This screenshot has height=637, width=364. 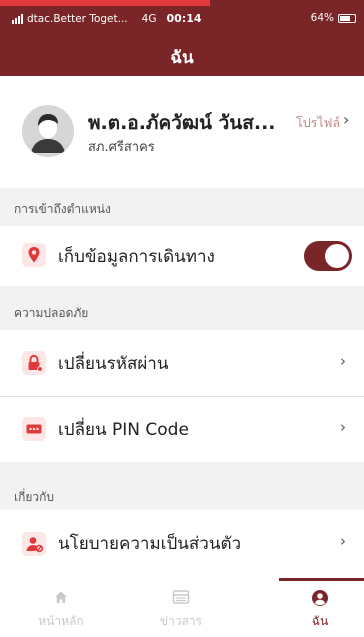 I want to click on app-header: dtac.Better Toget... 4G 00:14 64% ฉัน, so click(x=182, y=38).